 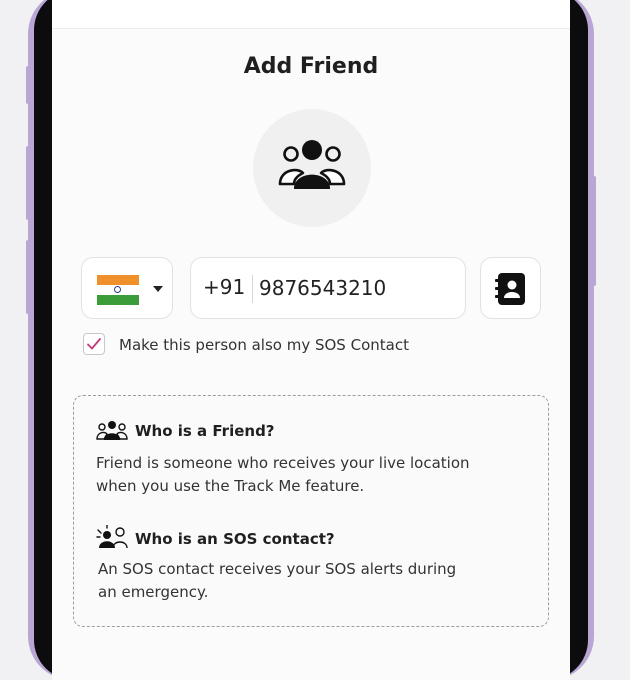 What do you see at coordinates (118, 290) in the screenshot?
I see `india-flag-icon` at bounding box center [118, 290].